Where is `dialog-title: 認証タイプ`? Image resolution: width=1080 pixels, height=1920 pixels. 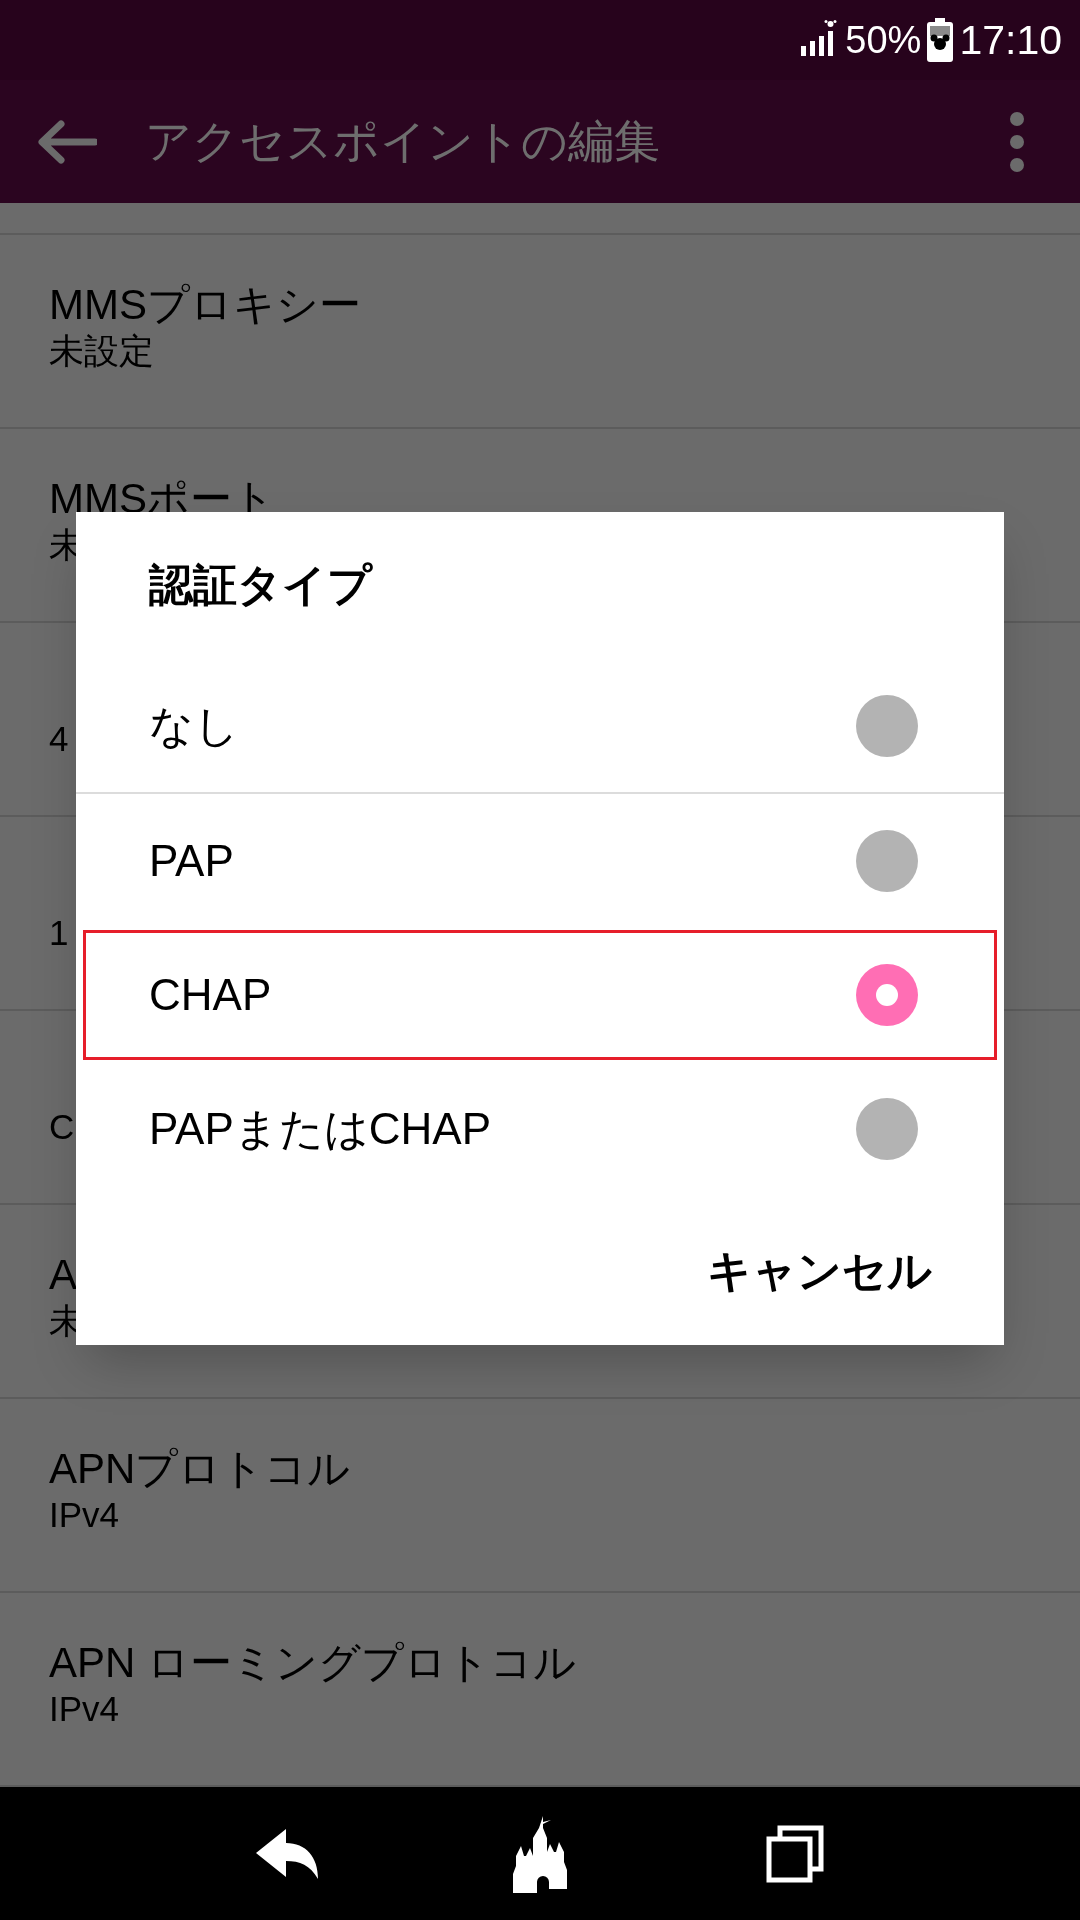 dialog-title: 認証タイプ is located at coordinates (260, 585).